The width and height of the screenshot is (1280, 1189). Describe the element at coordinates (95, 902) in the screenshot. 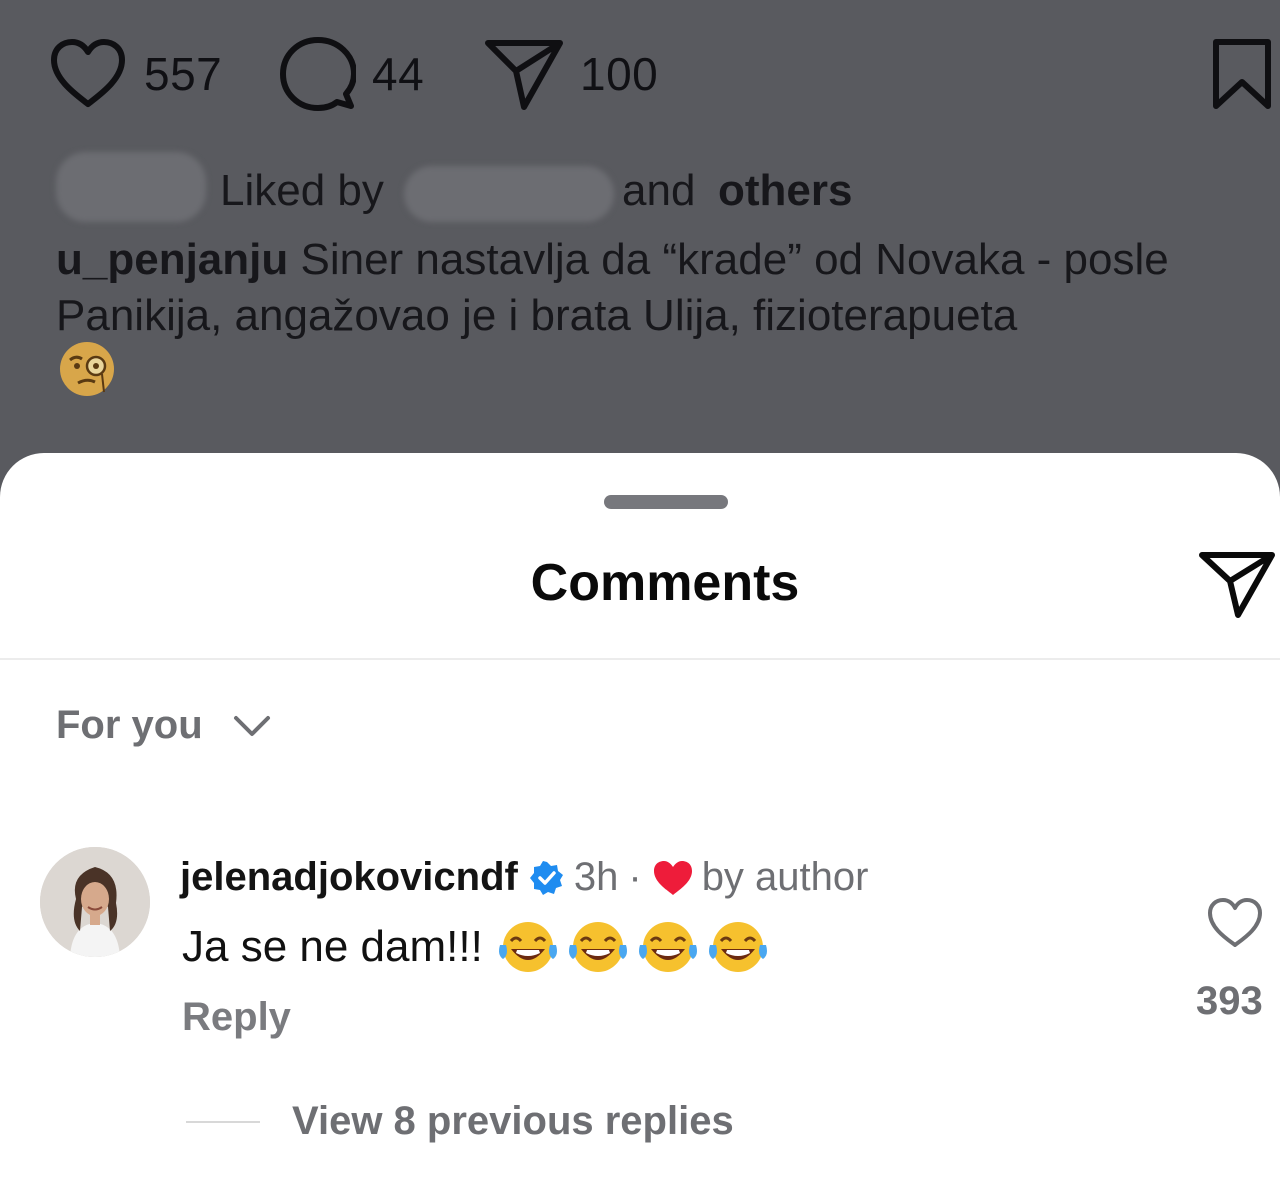

I see `avatar` at that location.